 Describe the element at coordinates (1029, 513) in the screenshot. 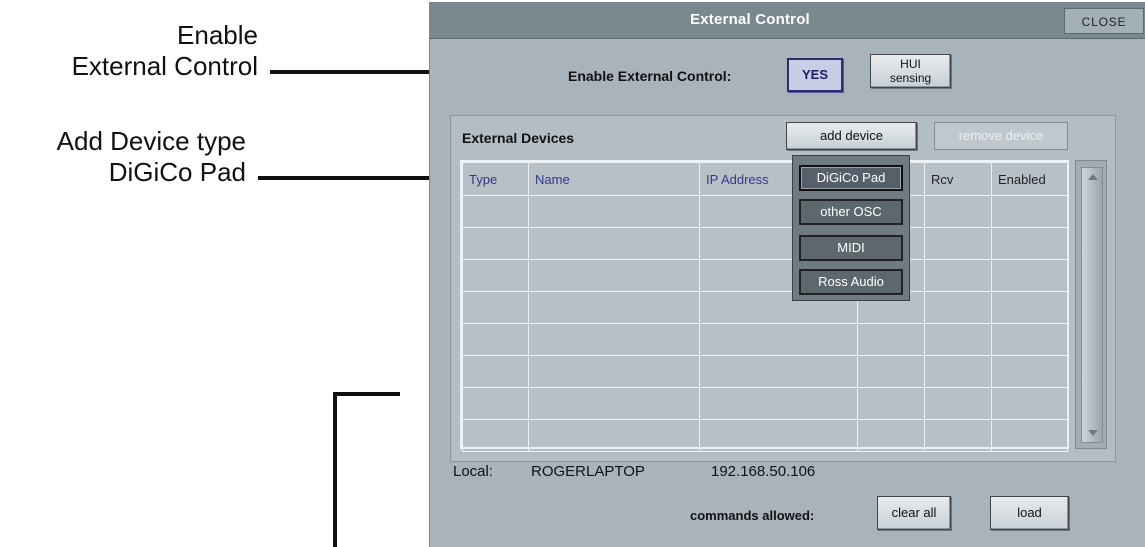

I see `load-button: load` at that location.